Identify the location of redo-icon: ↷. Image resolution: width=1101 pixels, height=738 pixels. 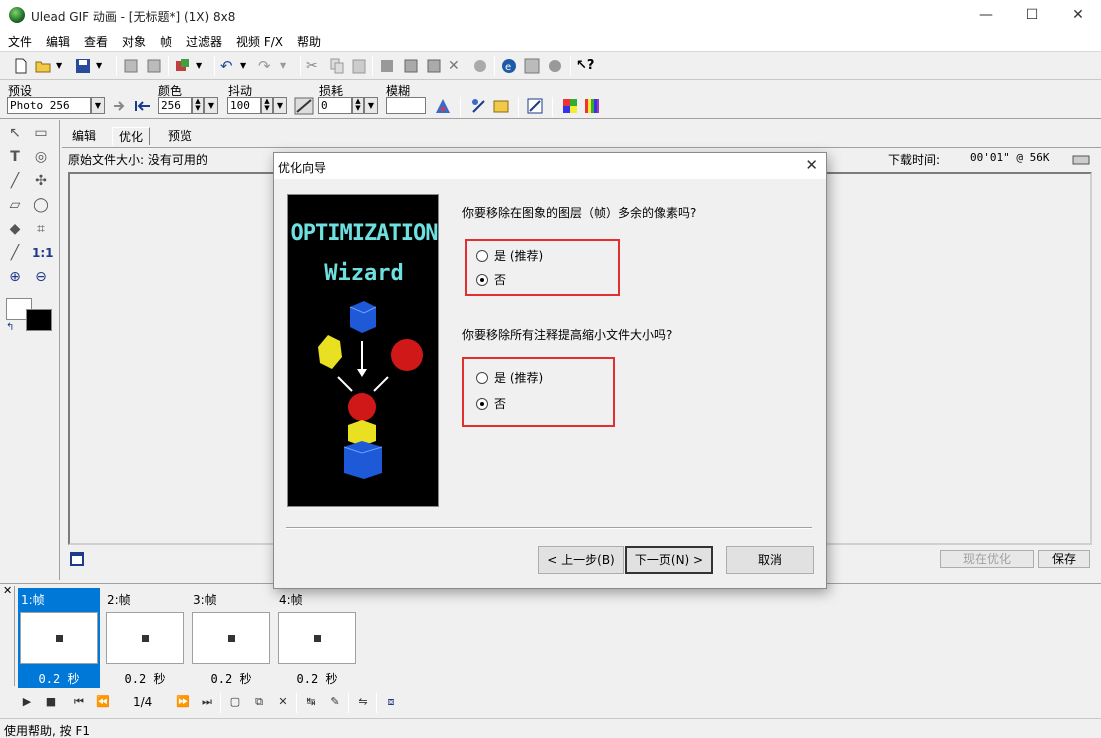
(267, 66).